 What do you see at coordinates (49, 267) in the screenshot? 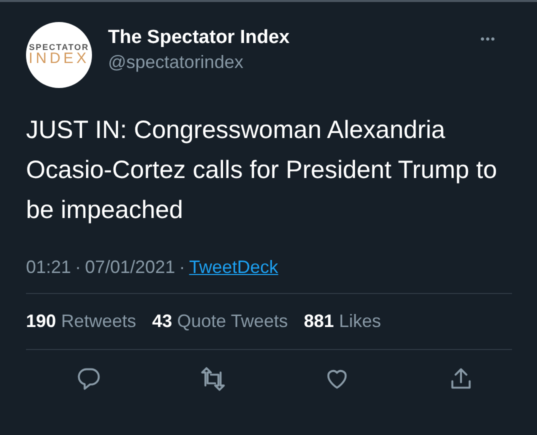
I see `tweet-time: 01:21` at bounding box center [49, 267].